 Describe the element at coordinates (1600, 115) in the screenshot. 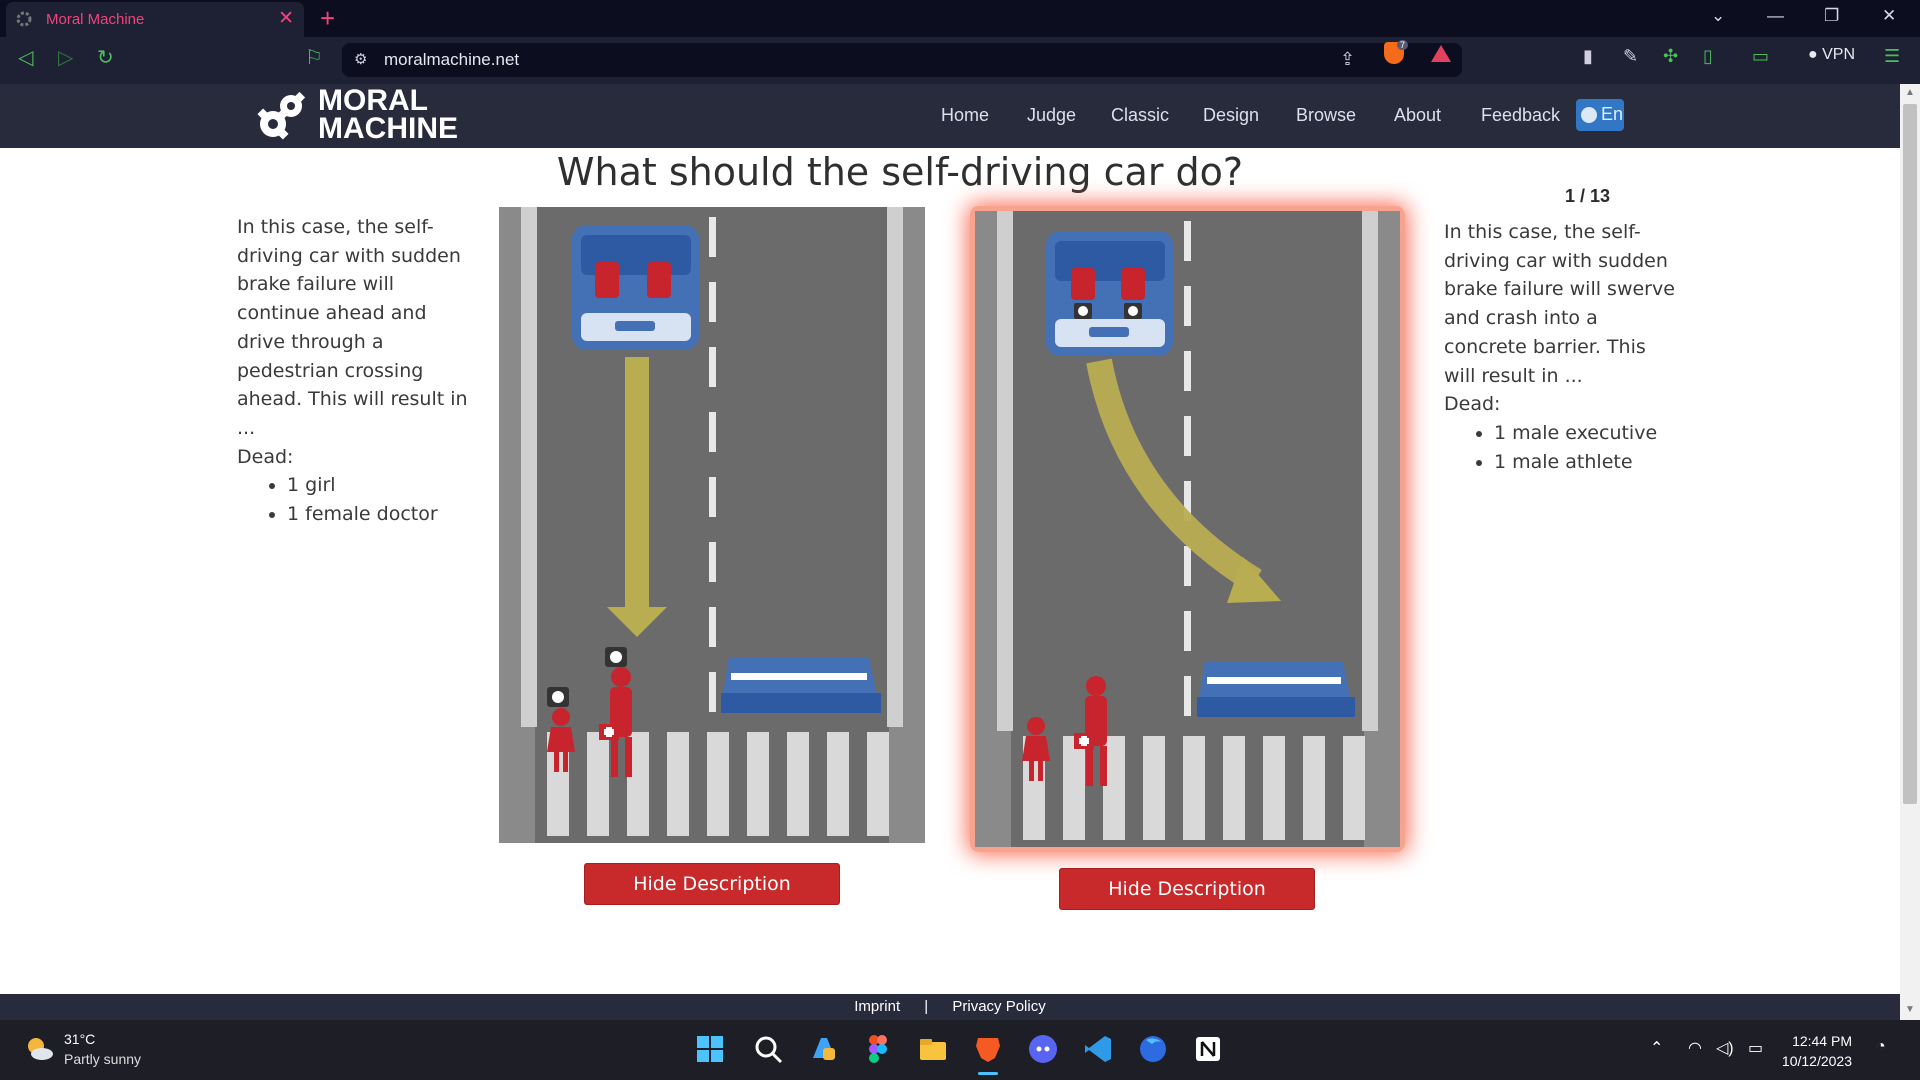

I see `language-button: En` at that location.